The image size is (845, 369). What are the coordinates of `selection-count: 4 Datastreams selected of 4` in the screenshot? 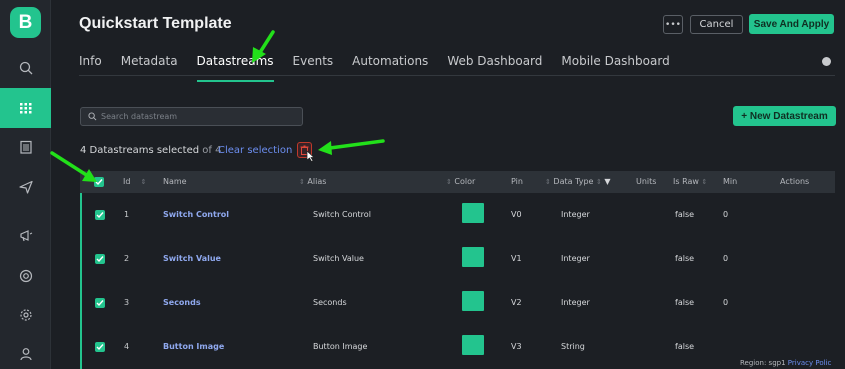 It's located at (150, 150).